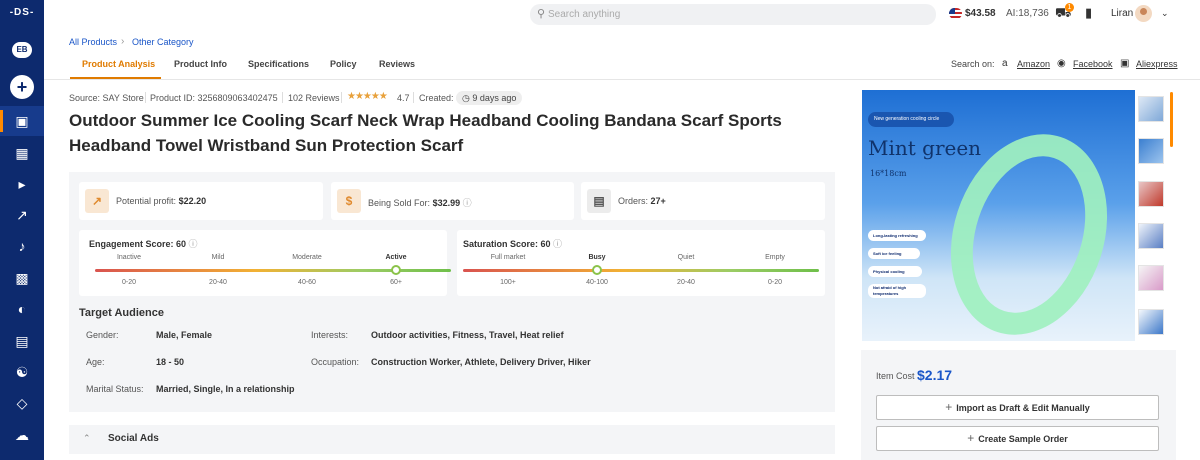  Describe the element at coordinates (93, 42) in the screenshot. I see `breadcrumb-all-products: All Products` at that location.